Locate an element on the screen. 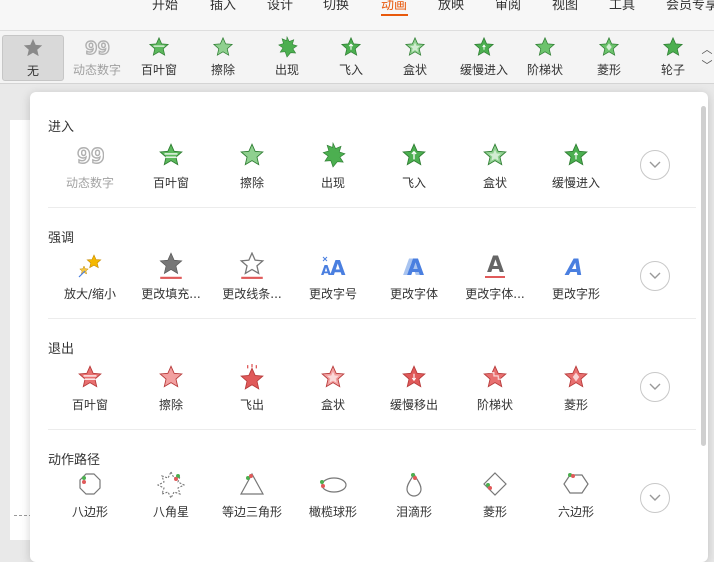  tab-review: 审阅 is located at coordinates (508, 6).